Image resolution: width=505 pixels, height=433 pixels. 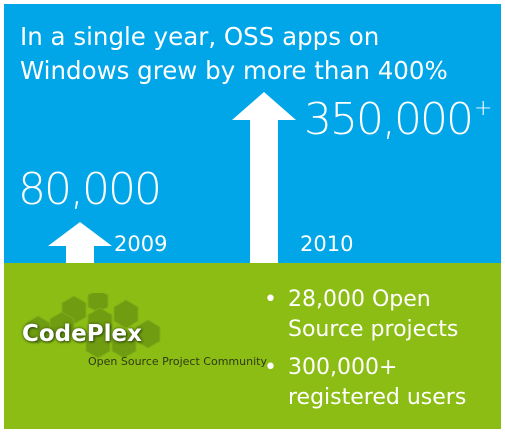 I want to click on list-item: • 28,000 Open Source projects, so click(x=376, y=315).